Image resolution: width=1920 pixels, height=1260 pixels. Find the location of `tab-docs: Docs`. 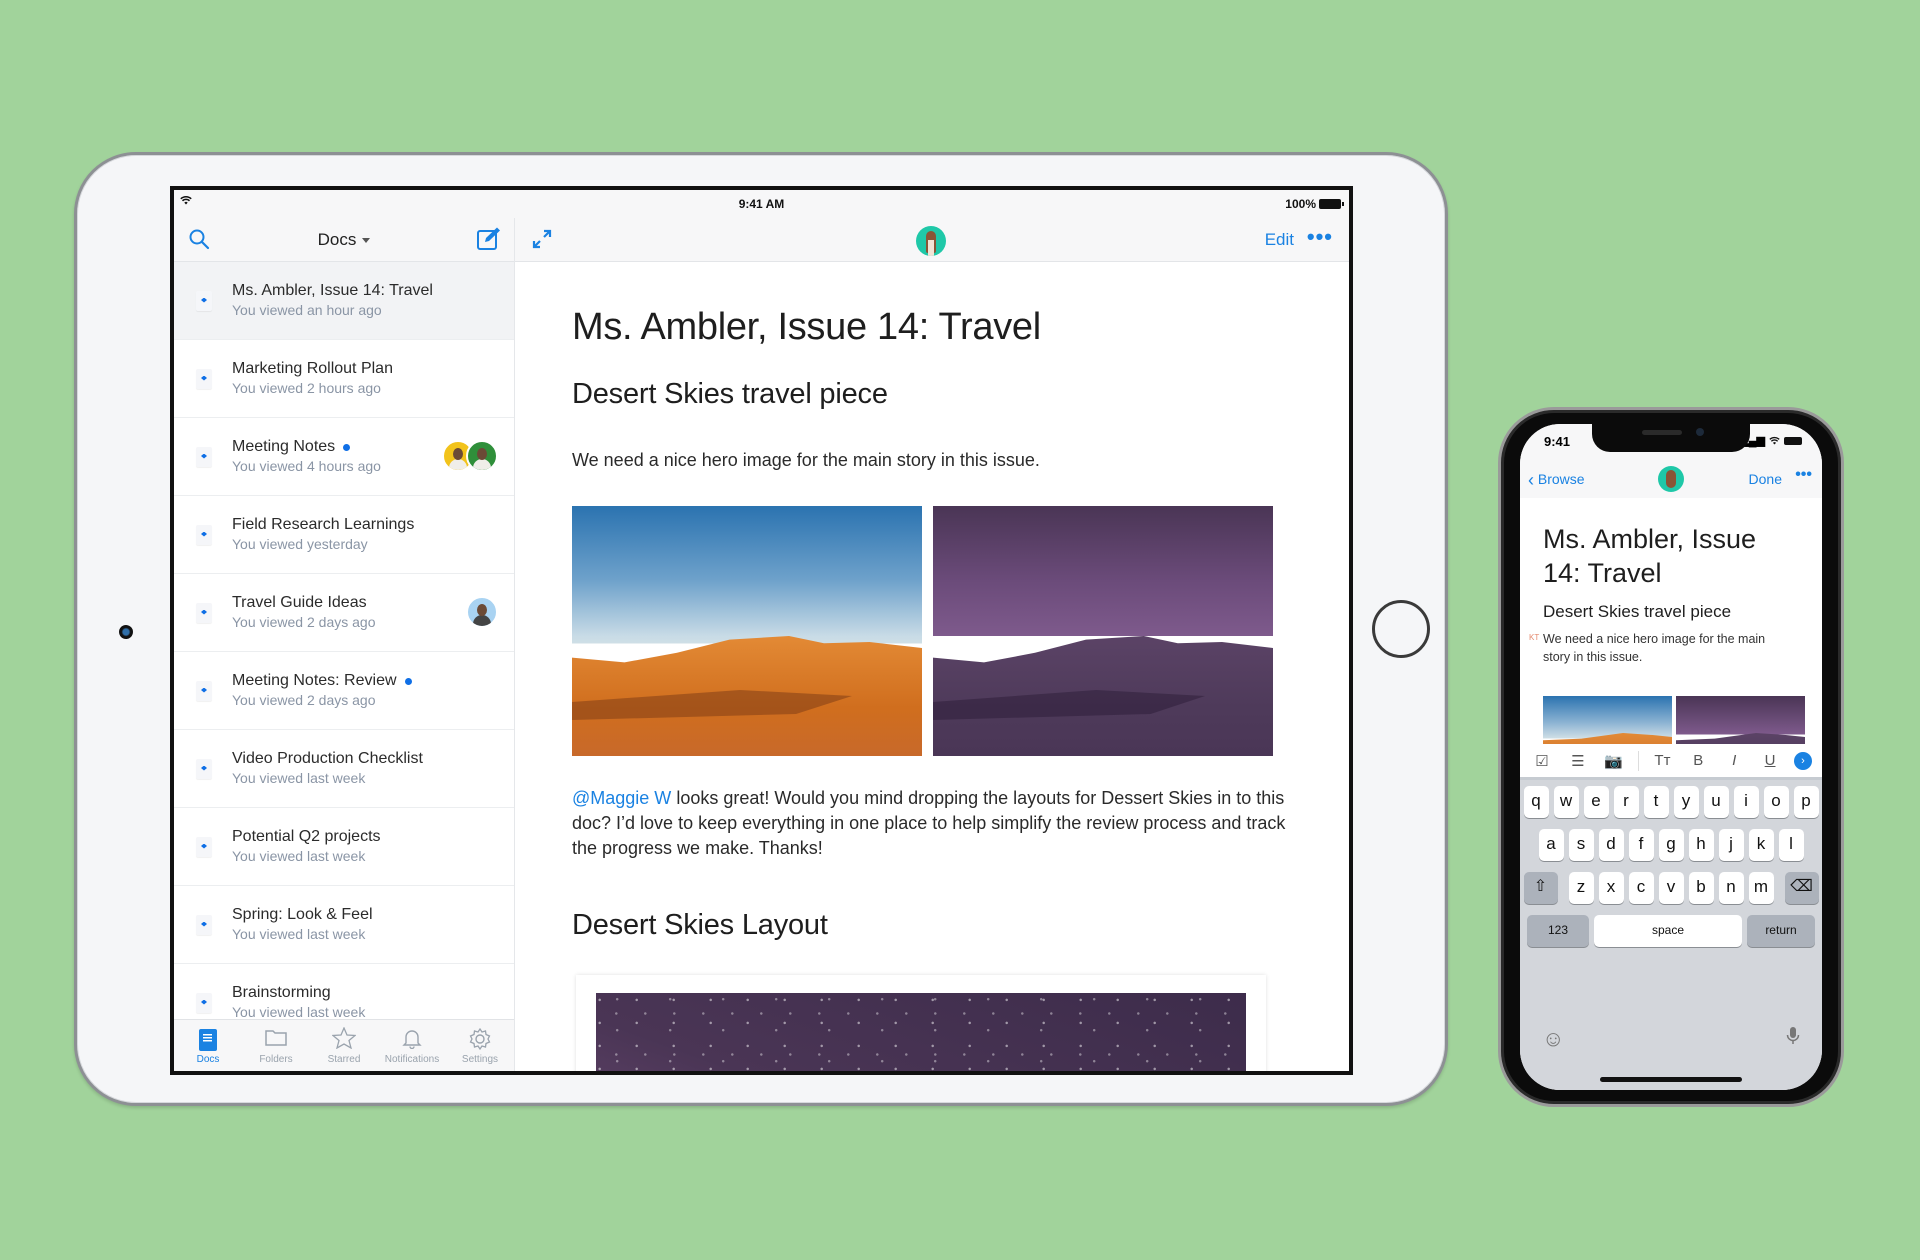

tab-docs: Docs is located at coordinates (208, 1045).